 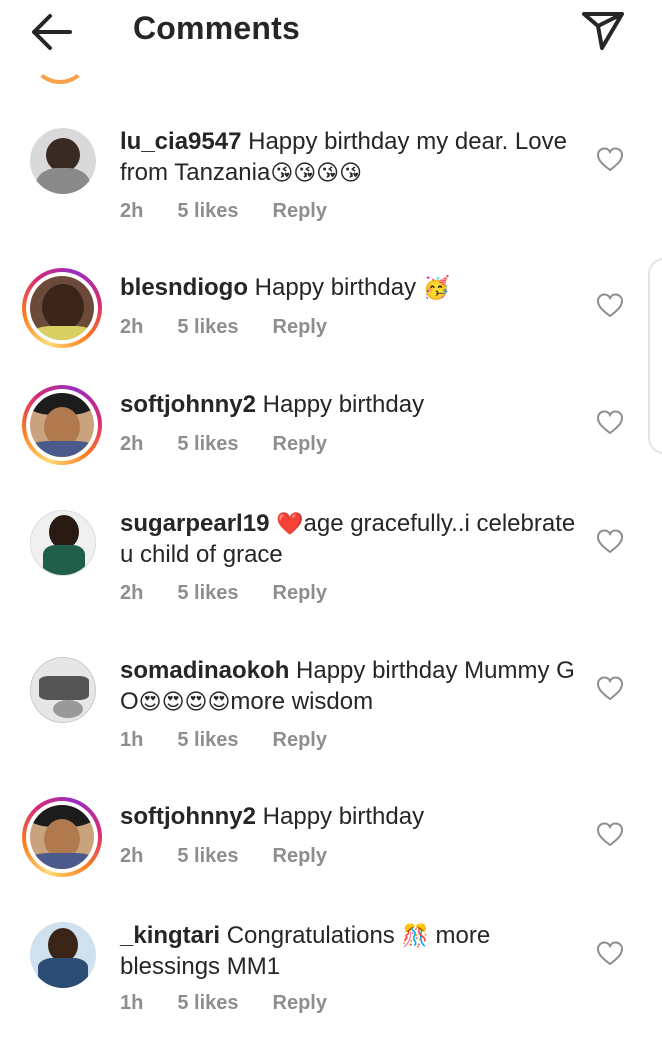 I want to click on page-title: Comments, so click(x=216, y=28).